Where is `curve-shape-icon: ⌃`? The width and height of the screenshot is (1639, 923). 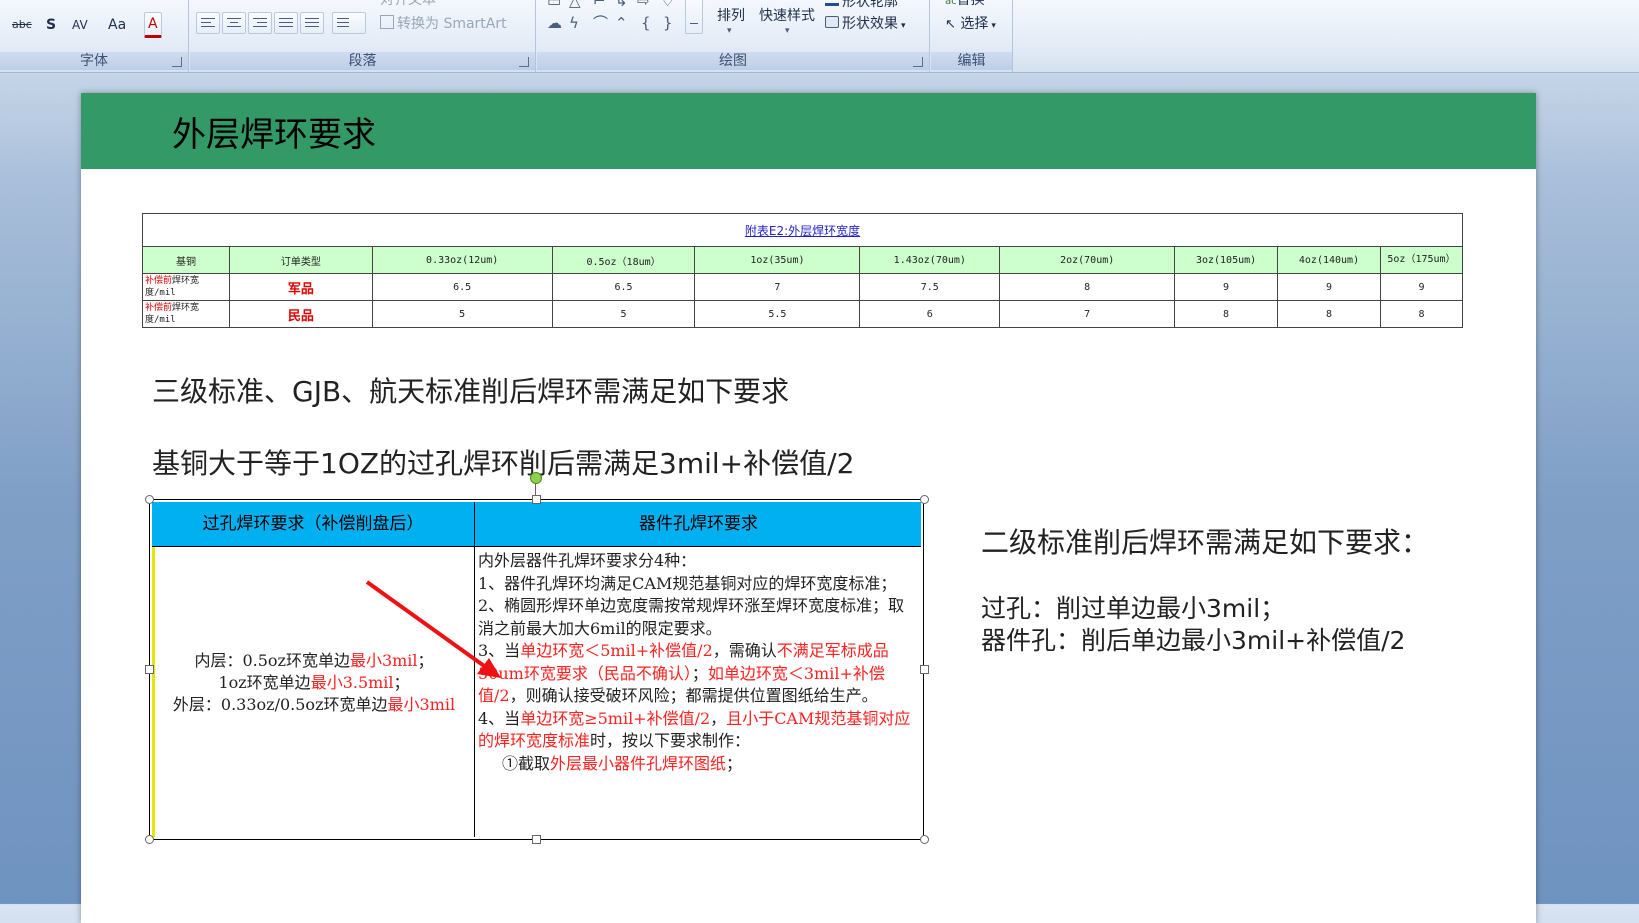 curve-shape-icon: ⌃ is located at coordinates (621, 23).